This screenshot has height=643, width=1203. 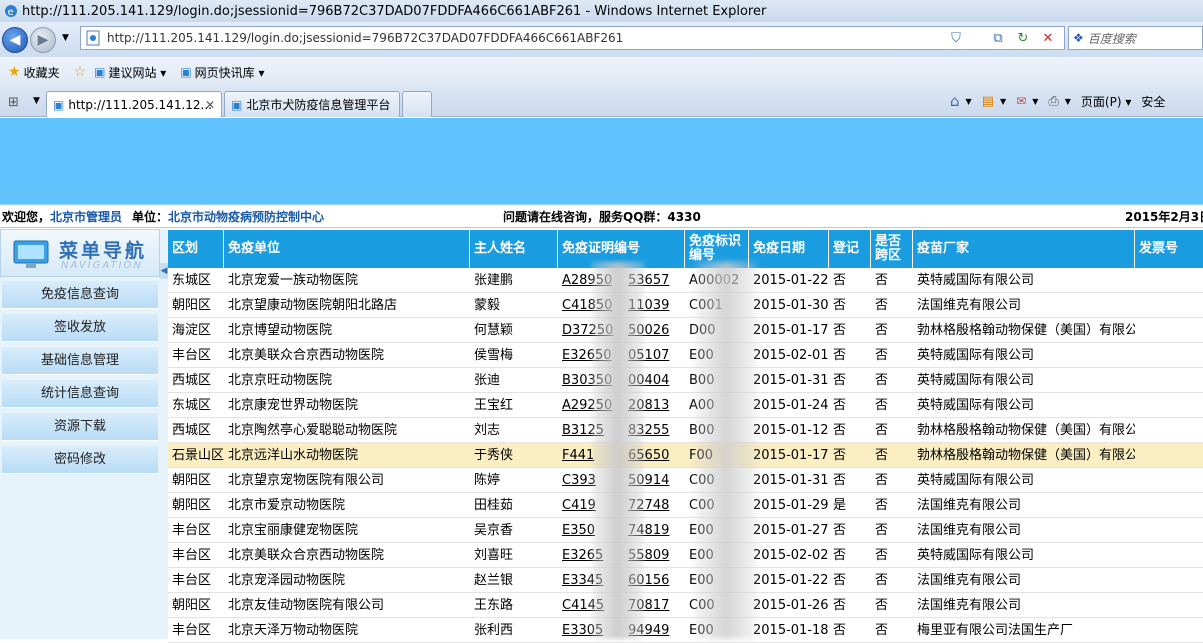 I want to click on col-unit: 免疫单位, so click(x=347, y=249).